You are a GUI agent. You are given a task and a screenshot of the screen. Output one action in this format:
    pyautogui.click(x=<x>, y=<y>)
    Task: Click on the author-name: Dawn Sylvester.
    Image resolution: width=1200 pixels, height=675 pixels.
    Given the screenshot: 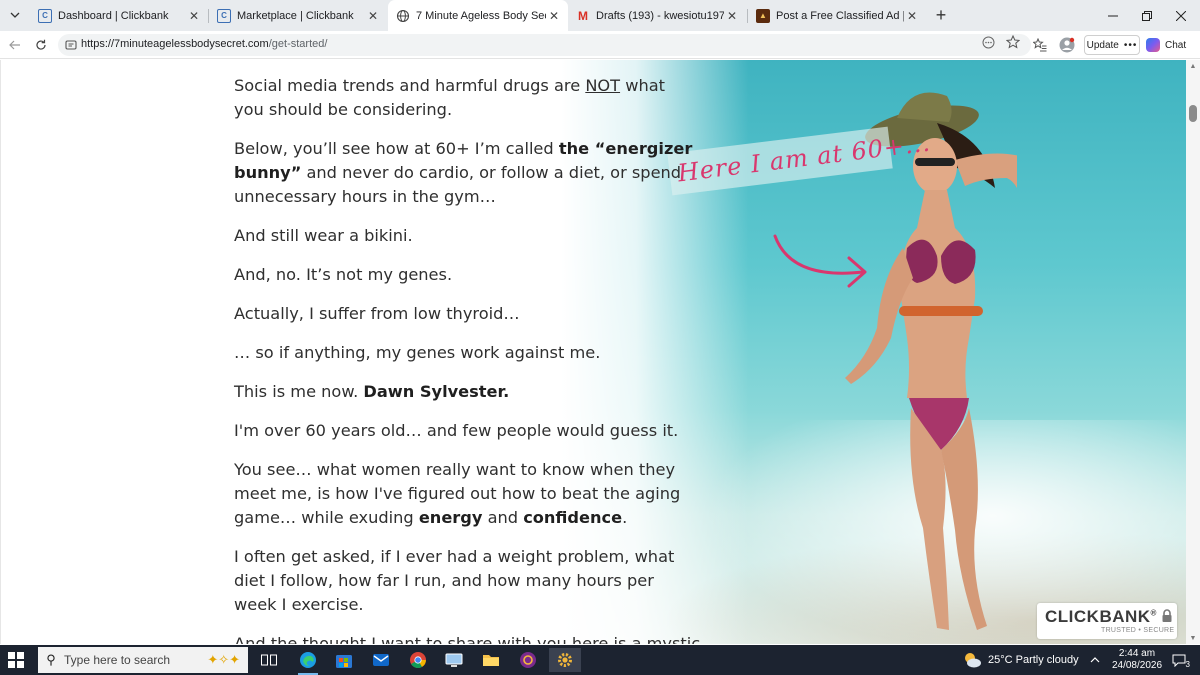 What is the action you would take?
    pyautogui.click(x=436, y=391)
    